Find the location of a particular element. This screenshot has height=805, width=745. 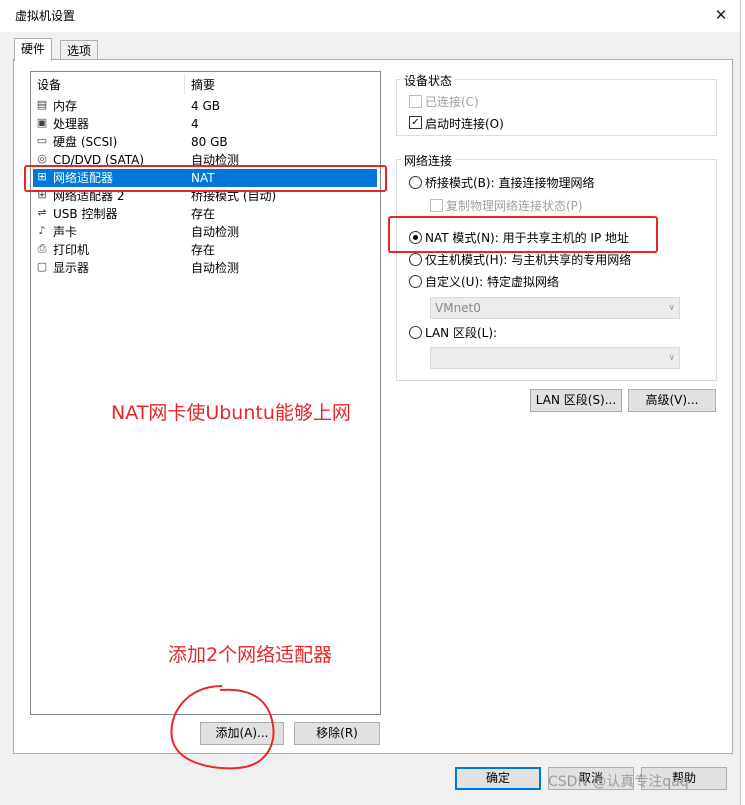

network-adapter-highlight is located at coordinates (205, 178).